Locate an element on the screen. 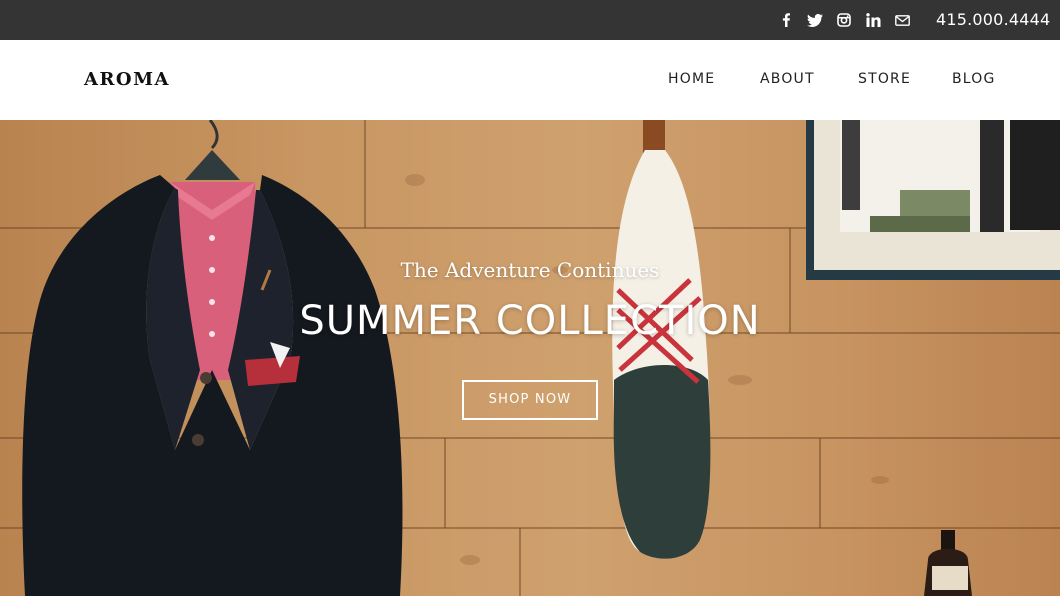 The height and width of the screenshot is (596, 1060). nav-blog: BLOG is located at coordinates (974, 80).